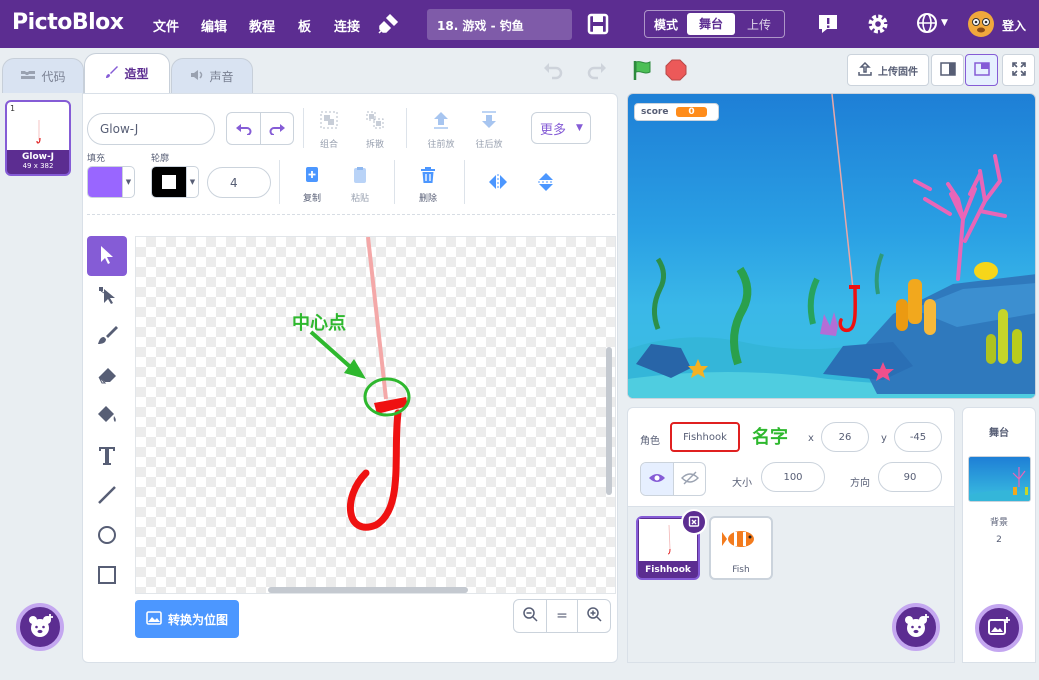 The width and height of the screenshot is (1039, 680). What do you see at coordinates (694, 522) in the screenshot?
I see `delete-sprite-button` at bounding box center [694, 522].